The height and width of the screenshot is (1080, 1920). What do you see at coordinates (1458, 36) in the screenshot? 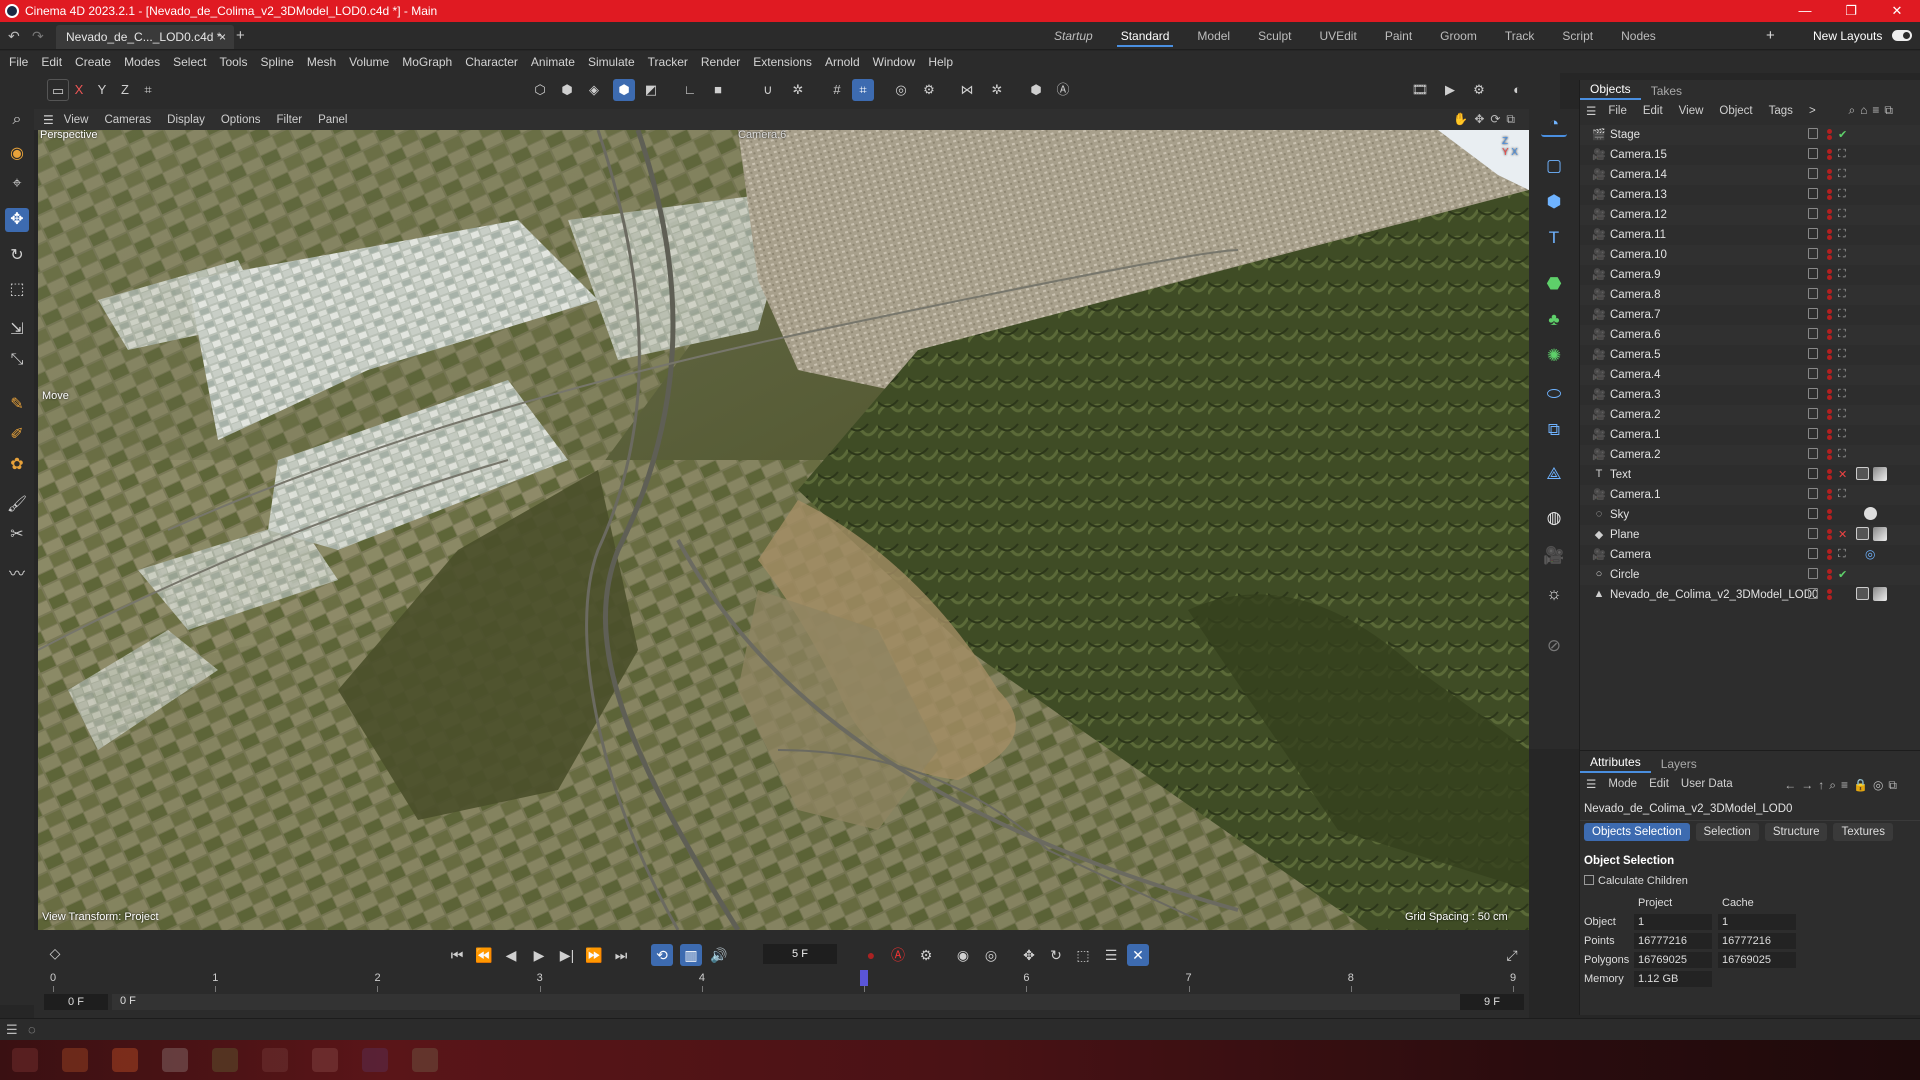
I see `layout-tab-groom: Groom` at bounding box center [1458, 36].